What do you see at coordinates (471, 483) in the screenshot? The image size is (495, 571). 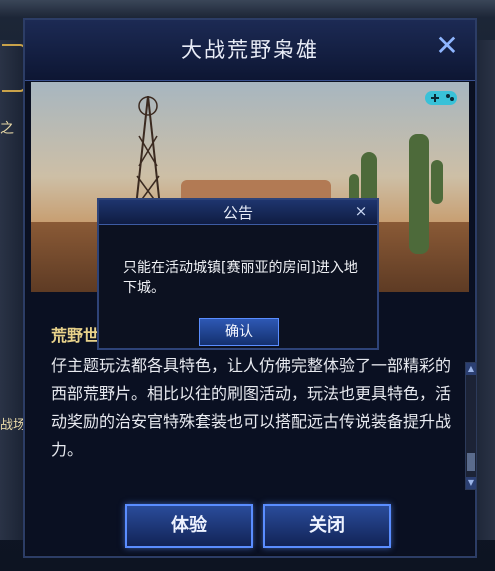 I see `scroll-down-icon: ▼` at bounding box center [471, 483].